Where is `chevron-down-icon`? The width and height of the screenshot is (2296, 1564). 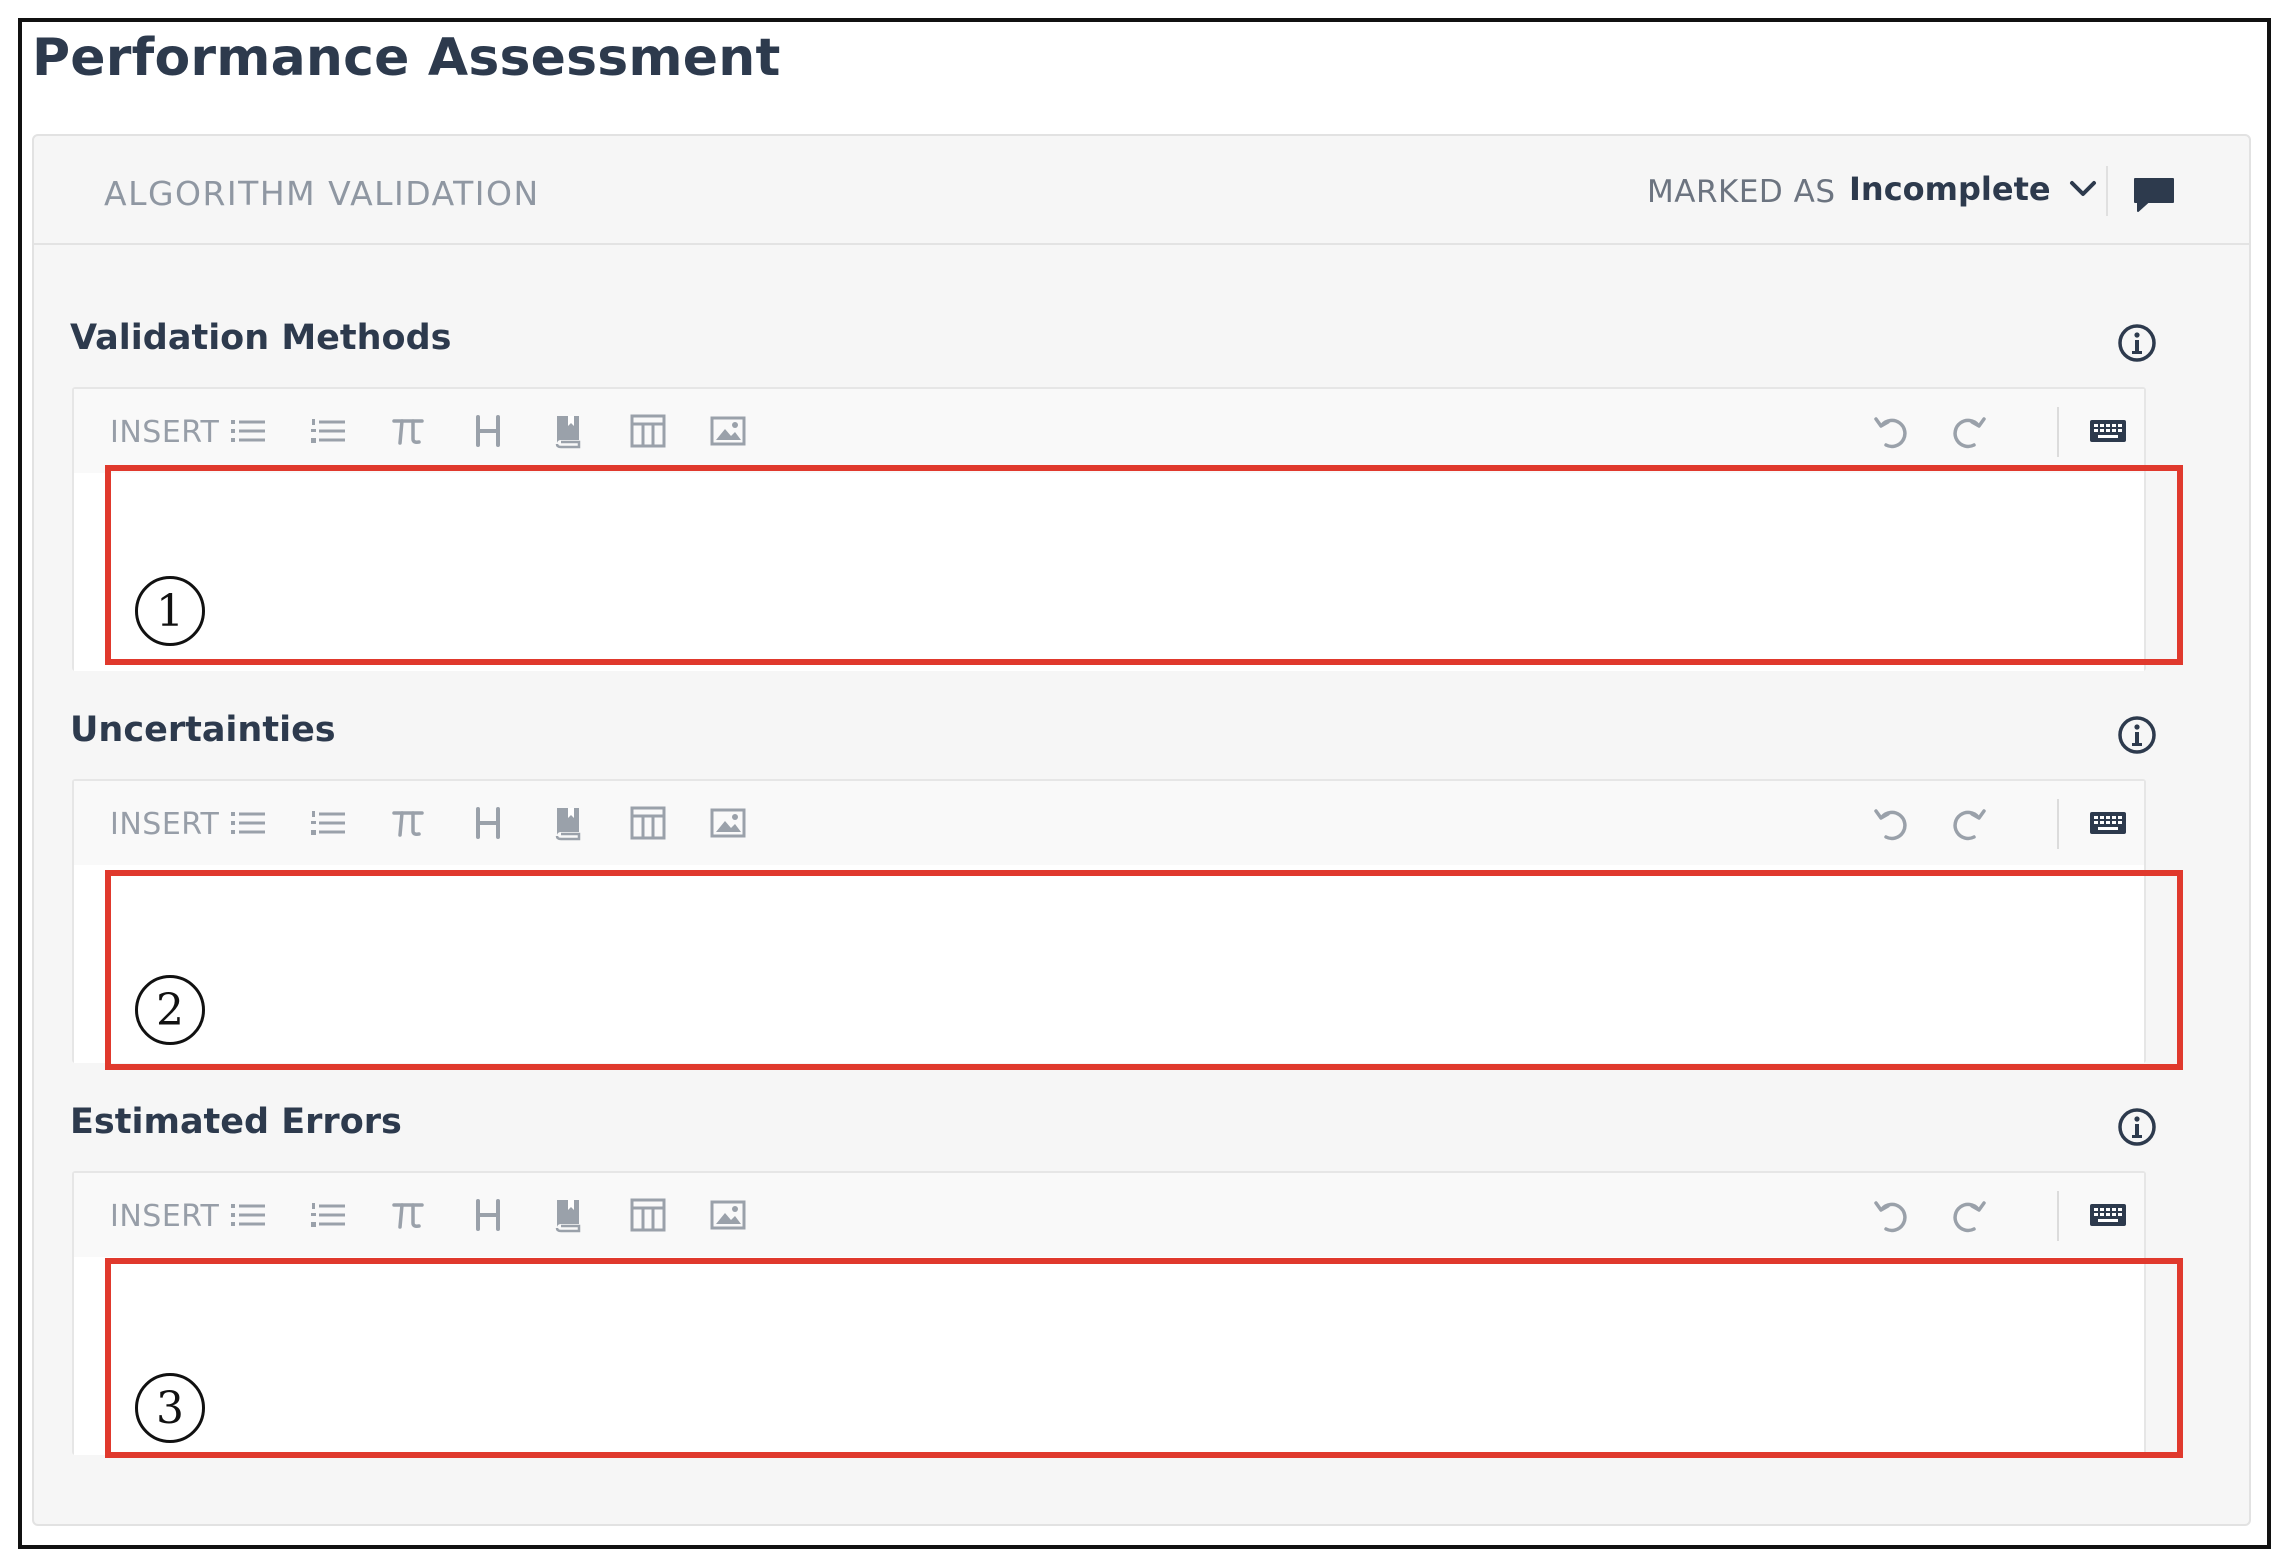 chevron-down-icon is located at coordinates (2082, 188).